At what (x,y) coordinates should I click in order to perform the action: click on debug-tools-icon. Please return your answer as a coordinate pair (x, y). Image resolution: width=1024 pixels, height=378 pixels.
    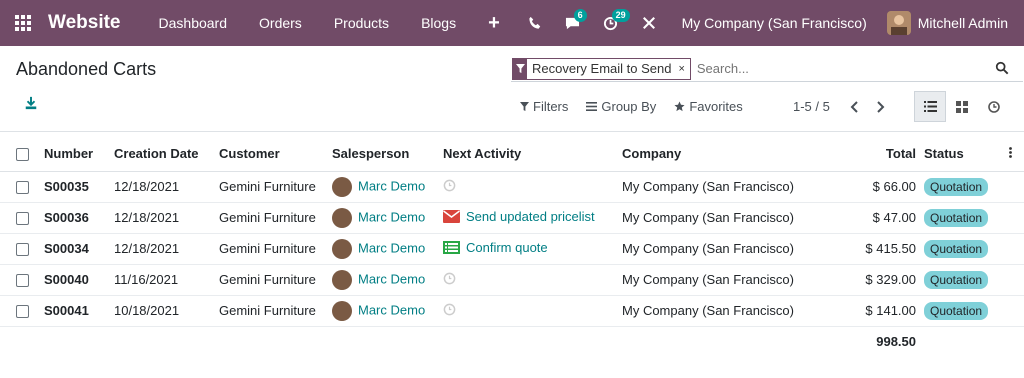
    Looking at the image, I should click on (649, 23).